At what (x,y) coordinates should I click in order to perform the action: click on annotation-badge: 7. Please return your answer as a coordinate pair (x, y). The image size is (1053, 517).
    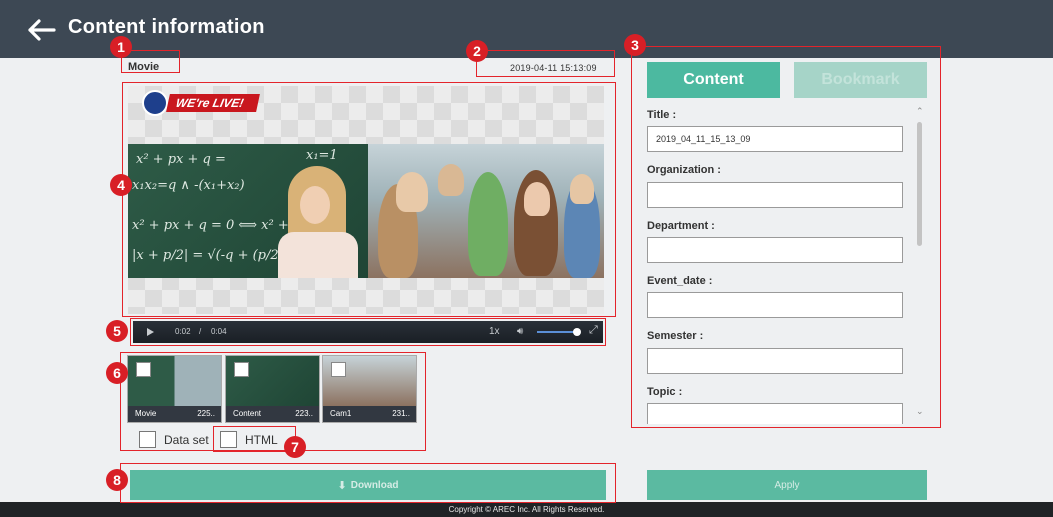
    Looking at the image, I should click on (295, 447).